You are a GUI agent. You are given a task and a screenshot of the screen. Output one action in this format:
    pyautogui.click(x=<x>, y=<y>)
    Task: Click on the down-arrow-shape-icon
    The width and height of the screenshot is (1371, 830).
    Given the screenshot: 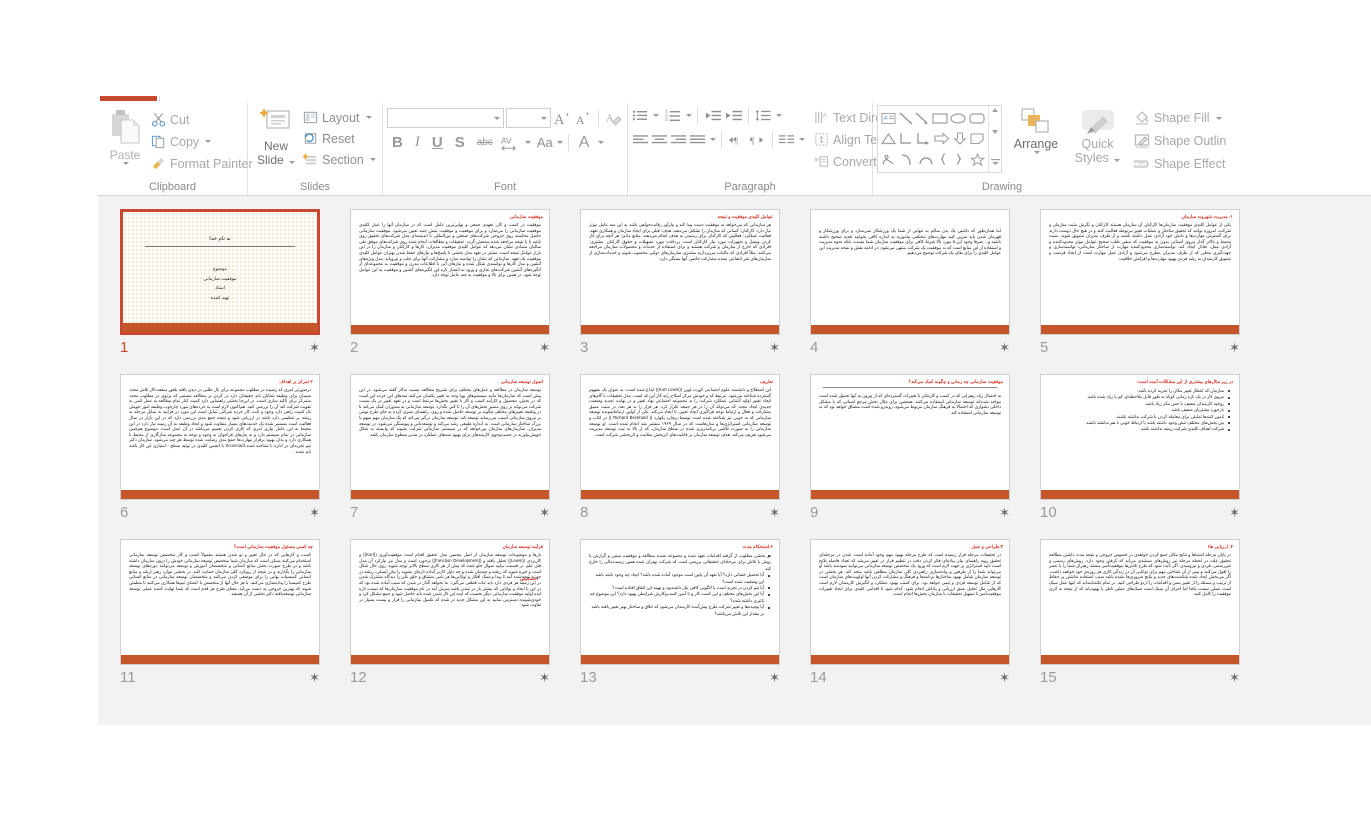 What is the action you would take?
    pyautogui.click(x=960, y=139)
    